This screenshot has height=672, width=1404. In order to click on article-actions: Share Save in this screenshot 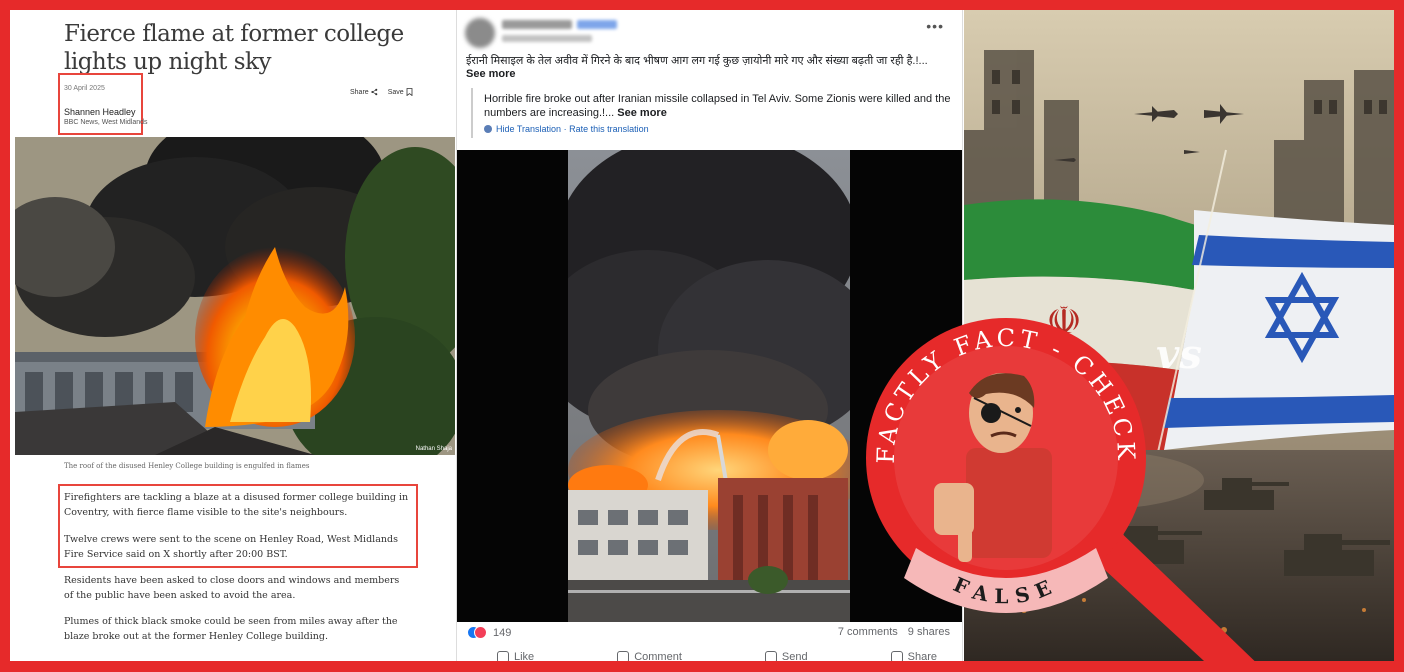, I will do `click(381, 92)`.